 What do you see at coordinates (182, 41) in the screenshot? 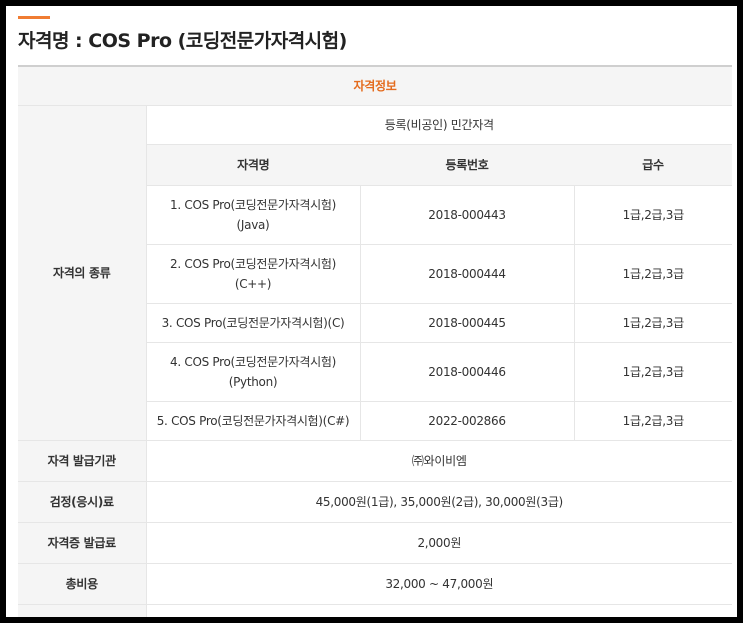
I see `page-title: 자격명 : COS Pro (코딩전문가자격시험)` at bounding box center [182, 41].